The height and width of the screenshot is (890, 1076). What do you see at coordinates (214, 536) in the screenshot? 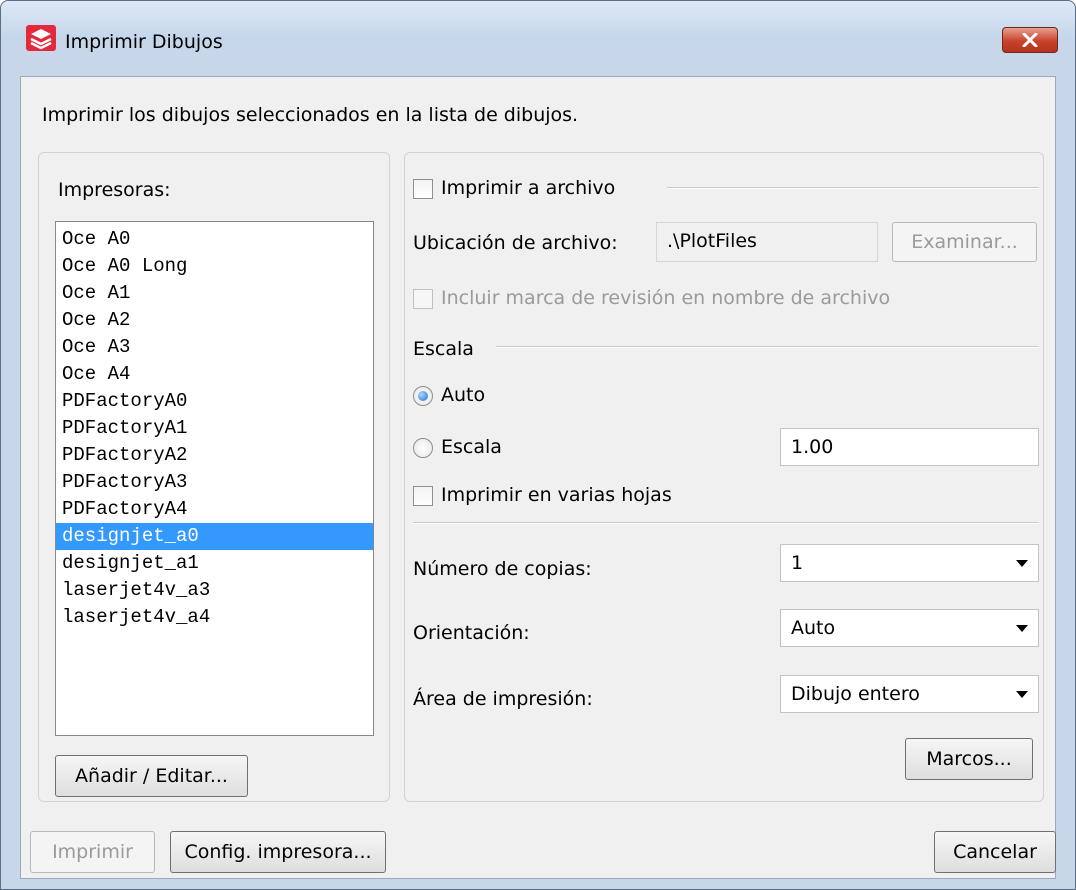
I see `printer-list-item: designjet_a0` at bounding box center [214, 536].